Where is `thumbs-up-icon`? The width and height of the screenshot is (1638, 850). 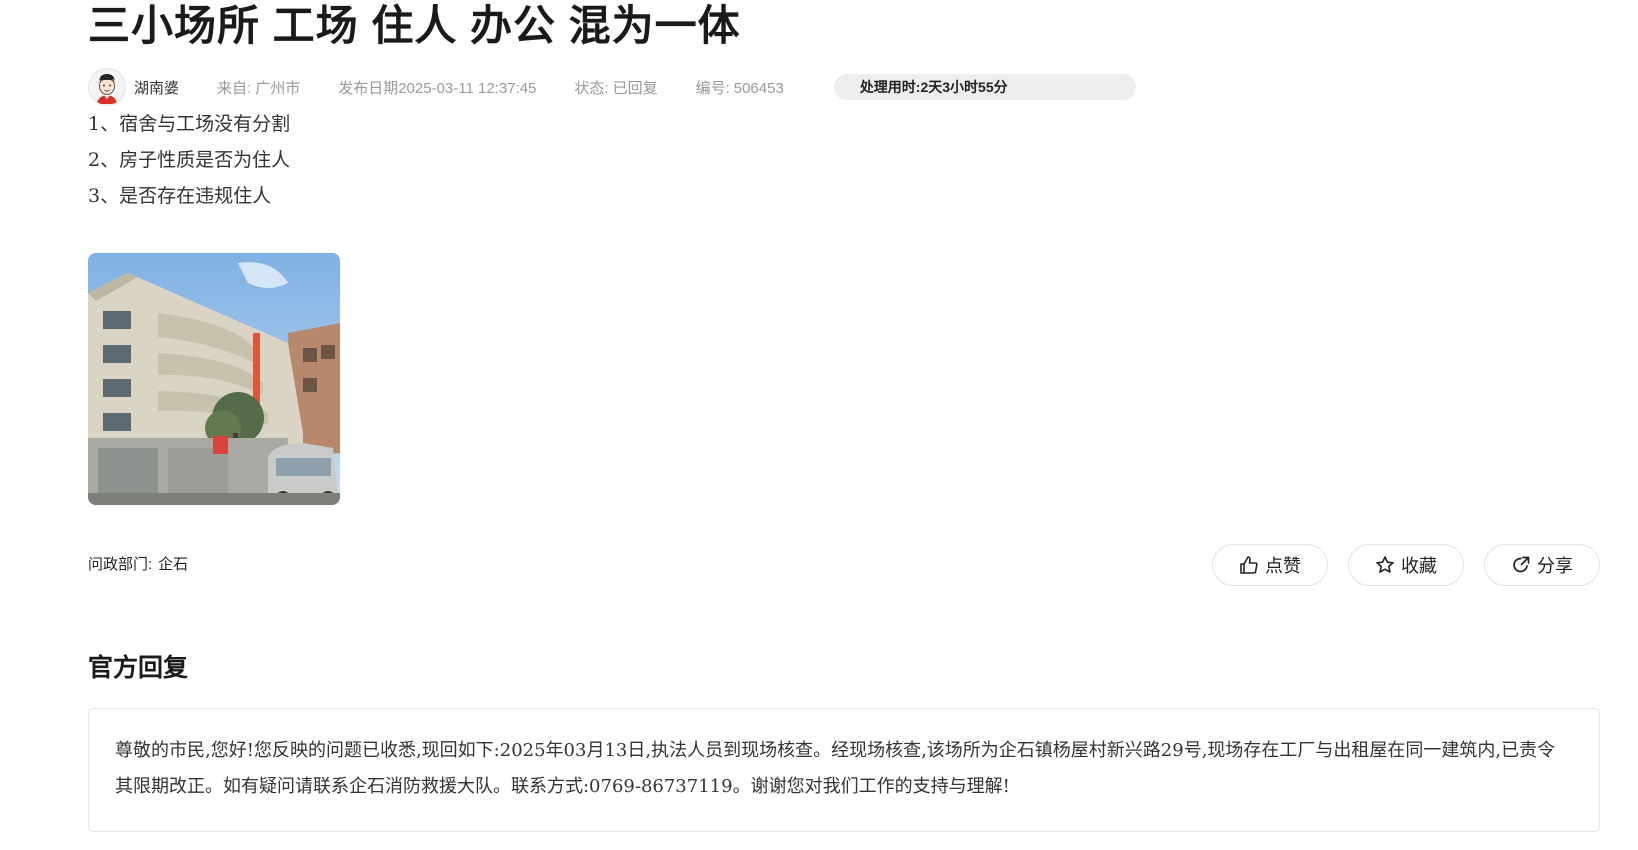
thumbs-up-icon is located at coordinates (1249, 565).